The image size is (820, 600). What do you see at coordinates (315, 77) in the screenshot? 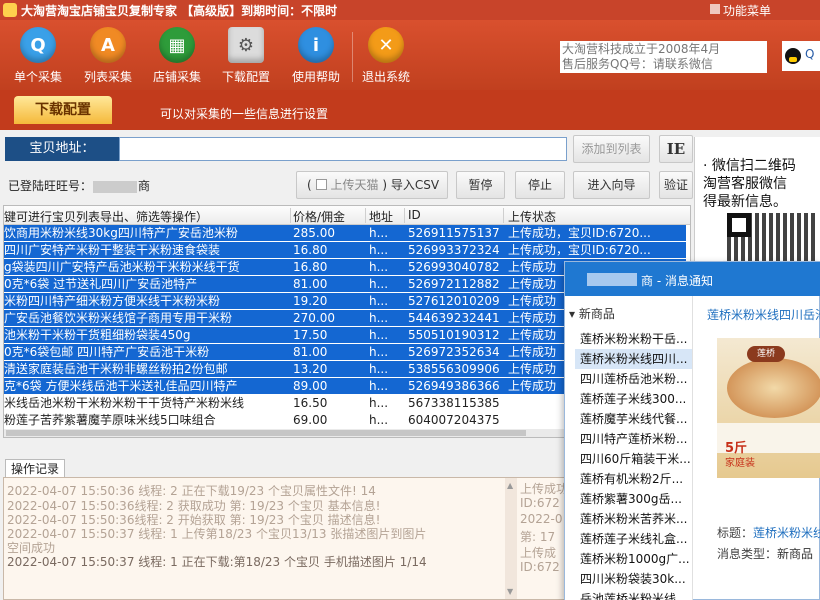
I see `help-label: 使用帮助` at bounding box center [315, 77].